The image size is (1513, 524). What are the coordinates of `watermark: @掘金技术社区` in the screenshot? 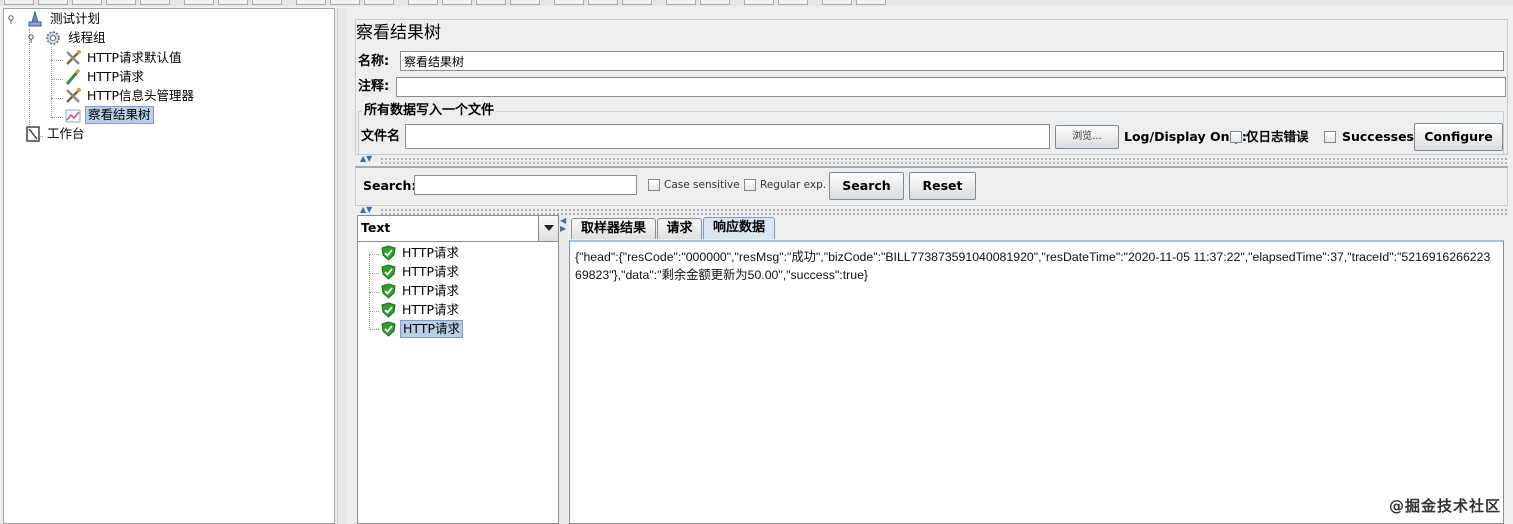 It's located at (1444, 506).